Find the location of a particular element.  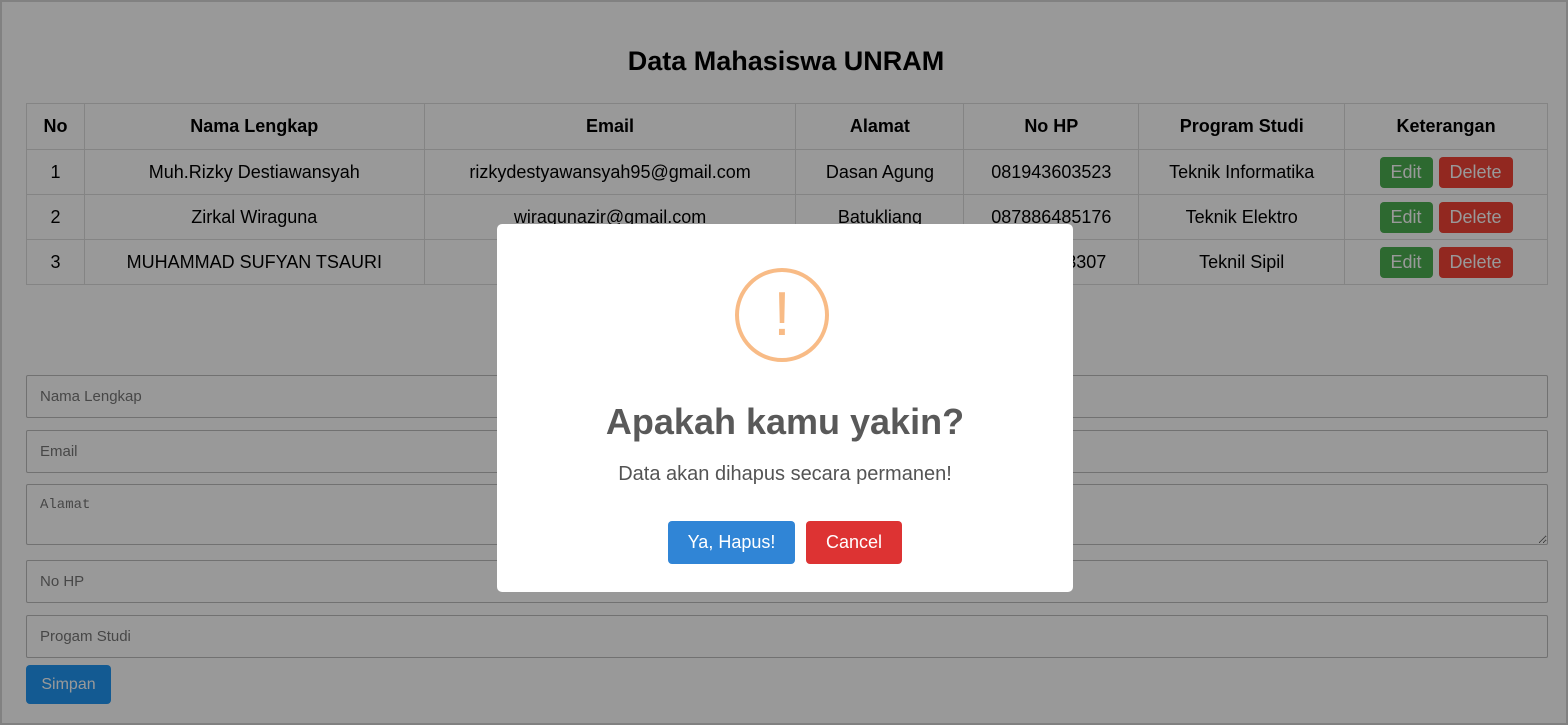

exclamation-icon: ! is located at coordinates (782, 315).